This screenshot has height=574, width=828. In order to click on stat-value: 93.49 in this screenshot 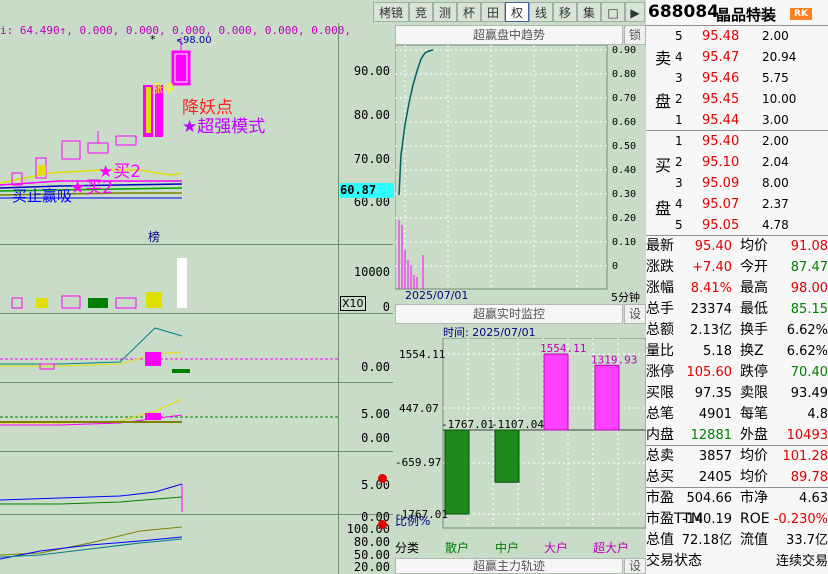, I will do `click(809, 393)`.